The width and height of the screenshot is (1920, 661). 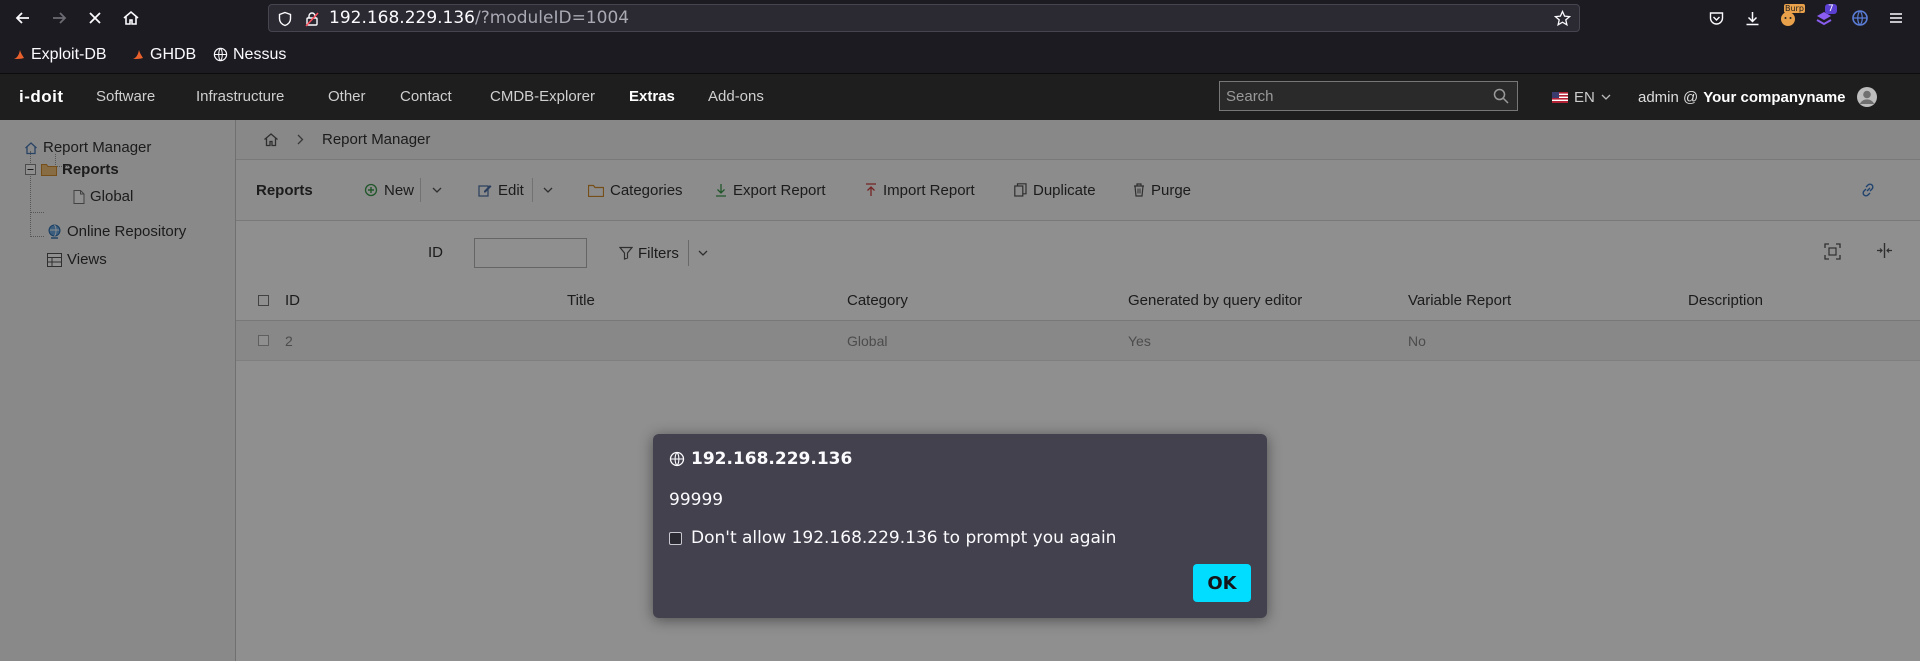 What do you see at coordinates (1716, 18) in the screenshot?
I see `pocket-icon` at bounding box center [1716, 18].